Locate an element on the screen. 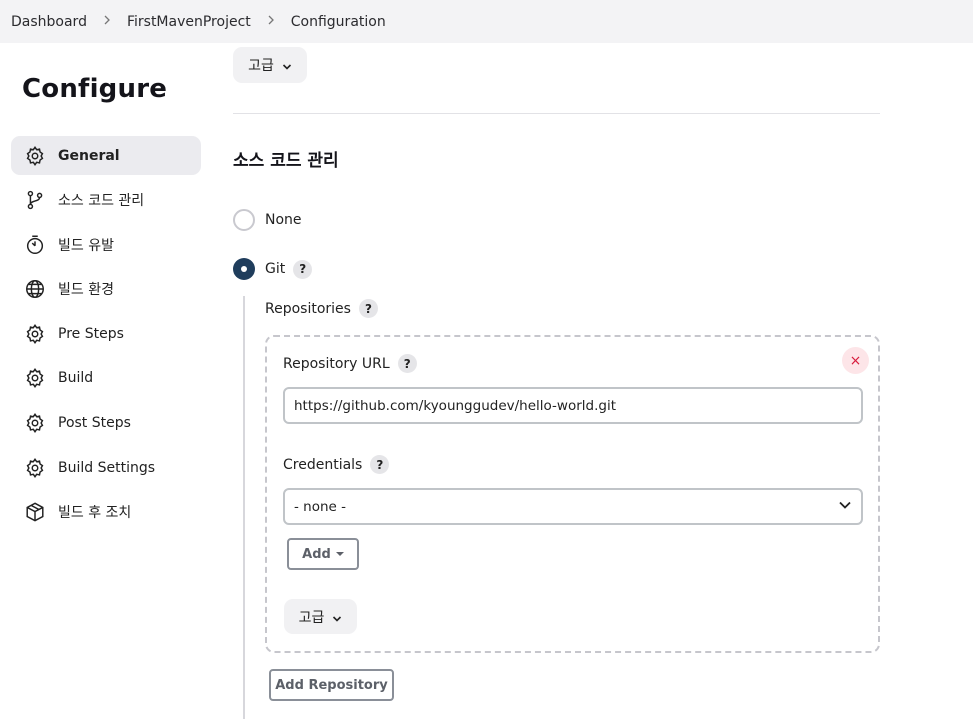 The height and width of the screenshot is (719, 973). sidebar-item-pre-steps: Pre Steps is located at coordinates (106, 333).